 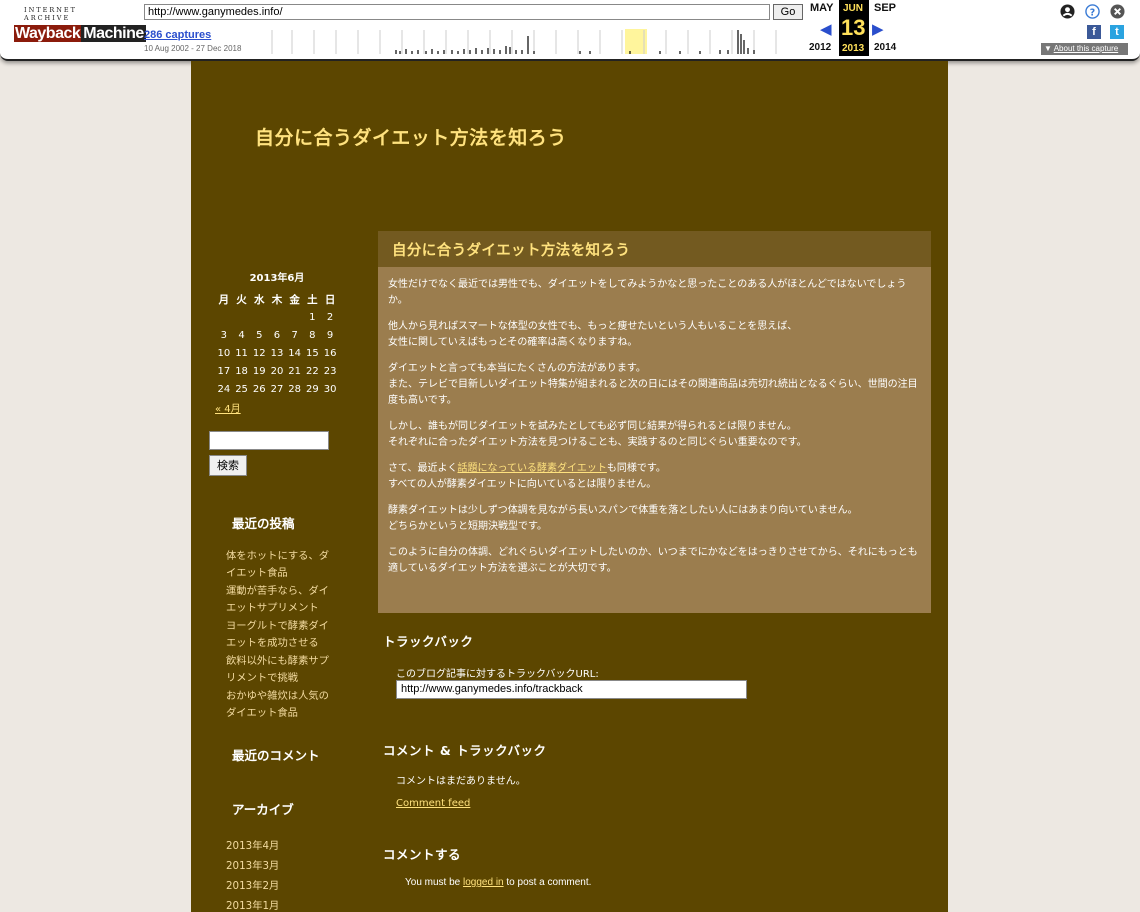 What do you see at coordinates (282, 866) in the screenshot?
I see `archive-link: 2013年3月` at bounding box center [282, 866].